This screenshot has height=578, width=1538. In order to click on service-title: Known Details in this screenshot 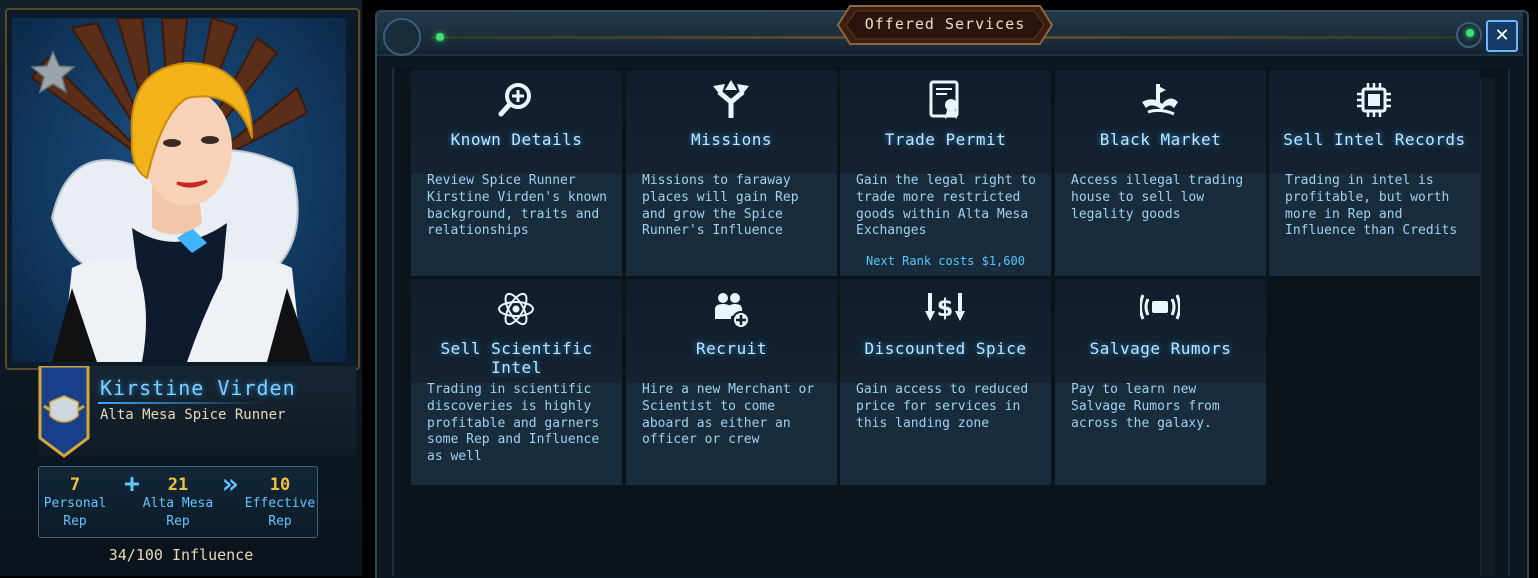, I will do `click(516, 139)`.